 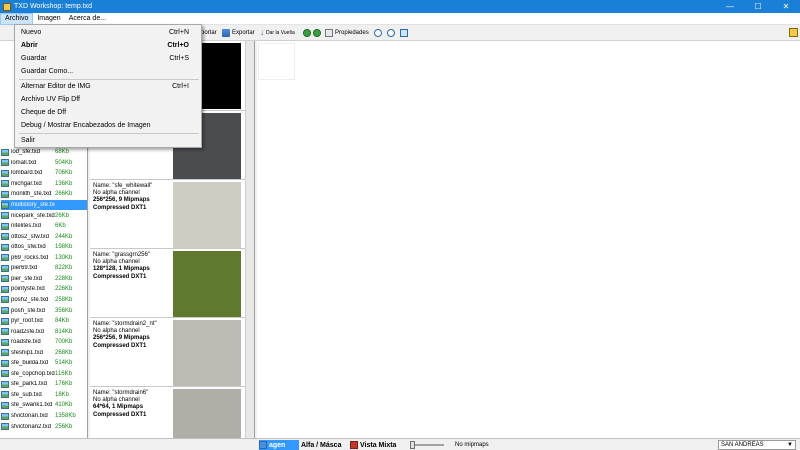 I want to click on rotate-right-icon, so click(x=317, y=33).